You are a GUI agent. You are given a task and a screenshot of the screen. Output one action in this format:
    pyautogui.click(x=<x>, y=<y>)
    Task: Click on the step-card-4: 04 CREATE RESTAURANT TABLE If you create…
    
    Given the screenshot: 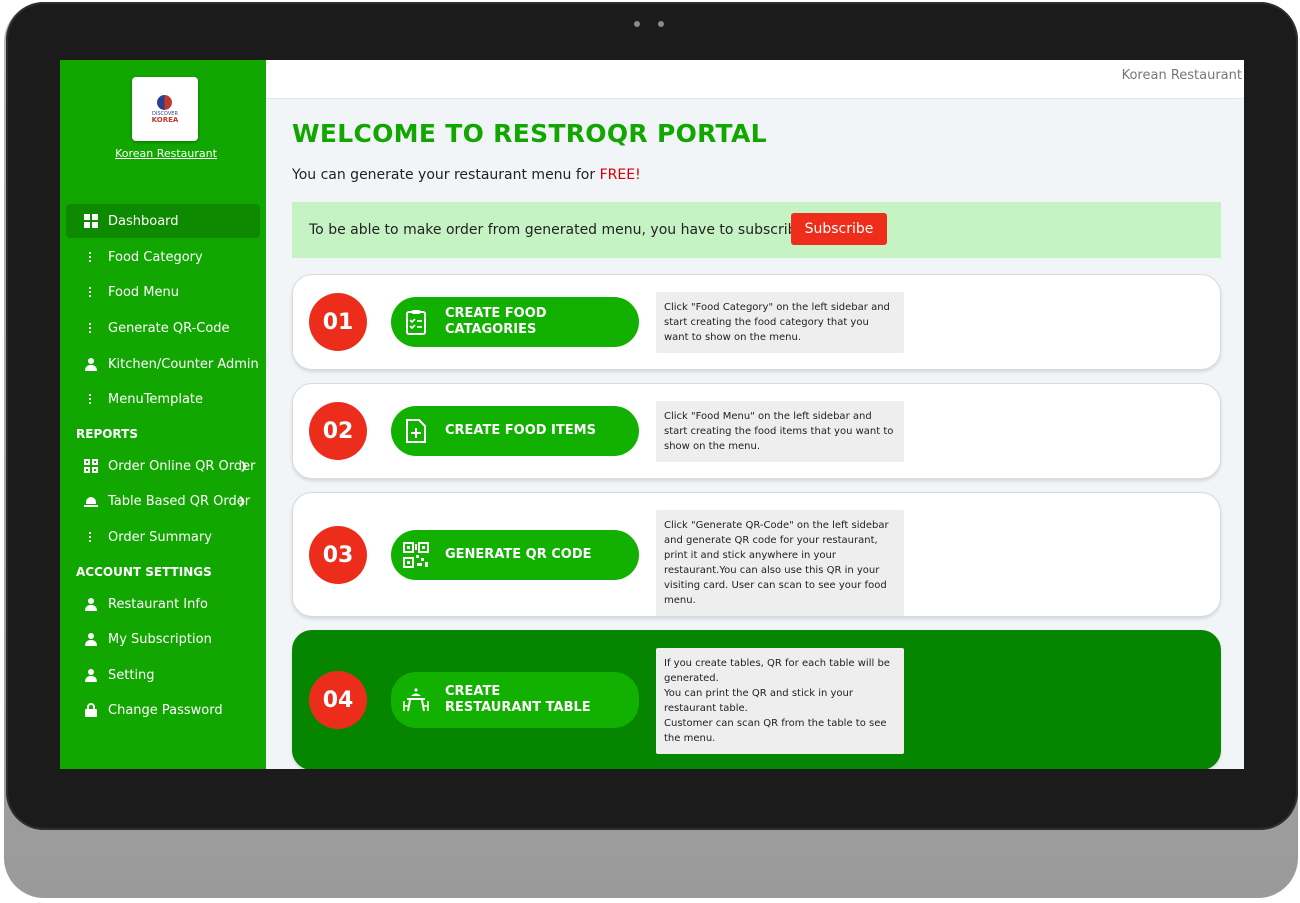 What is the action you would take?
    pyautogui.click(x=756, y=699)
    